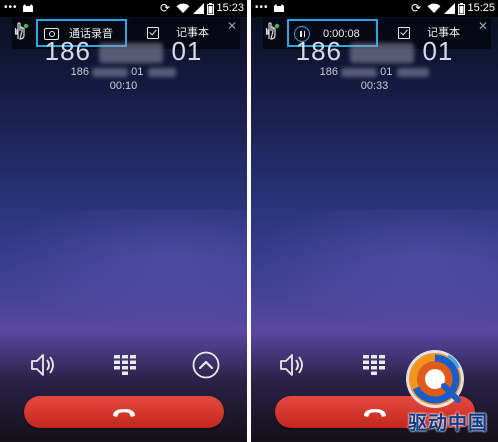 This screenshot has height=442, width=498. Describe the element at coordinates (374, 8) in the screenshot. I see `status-bar: ••• ⟳ 15:25` at that location.